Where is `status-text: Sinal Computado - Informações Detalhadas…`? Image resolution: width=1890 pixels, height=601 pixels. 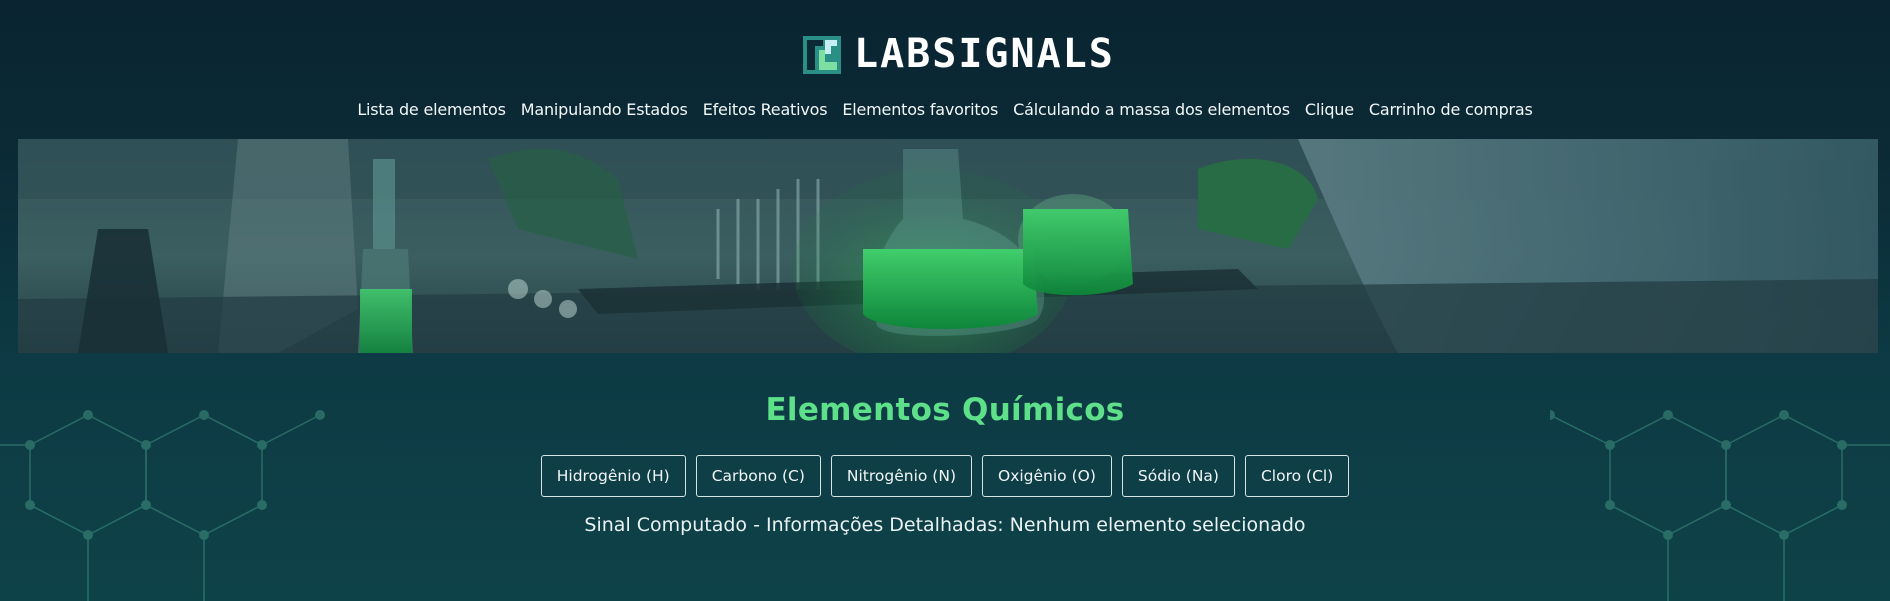
status-text: Sinal Computado - Informações Detalhadas… is located at coordinates (945, 525).